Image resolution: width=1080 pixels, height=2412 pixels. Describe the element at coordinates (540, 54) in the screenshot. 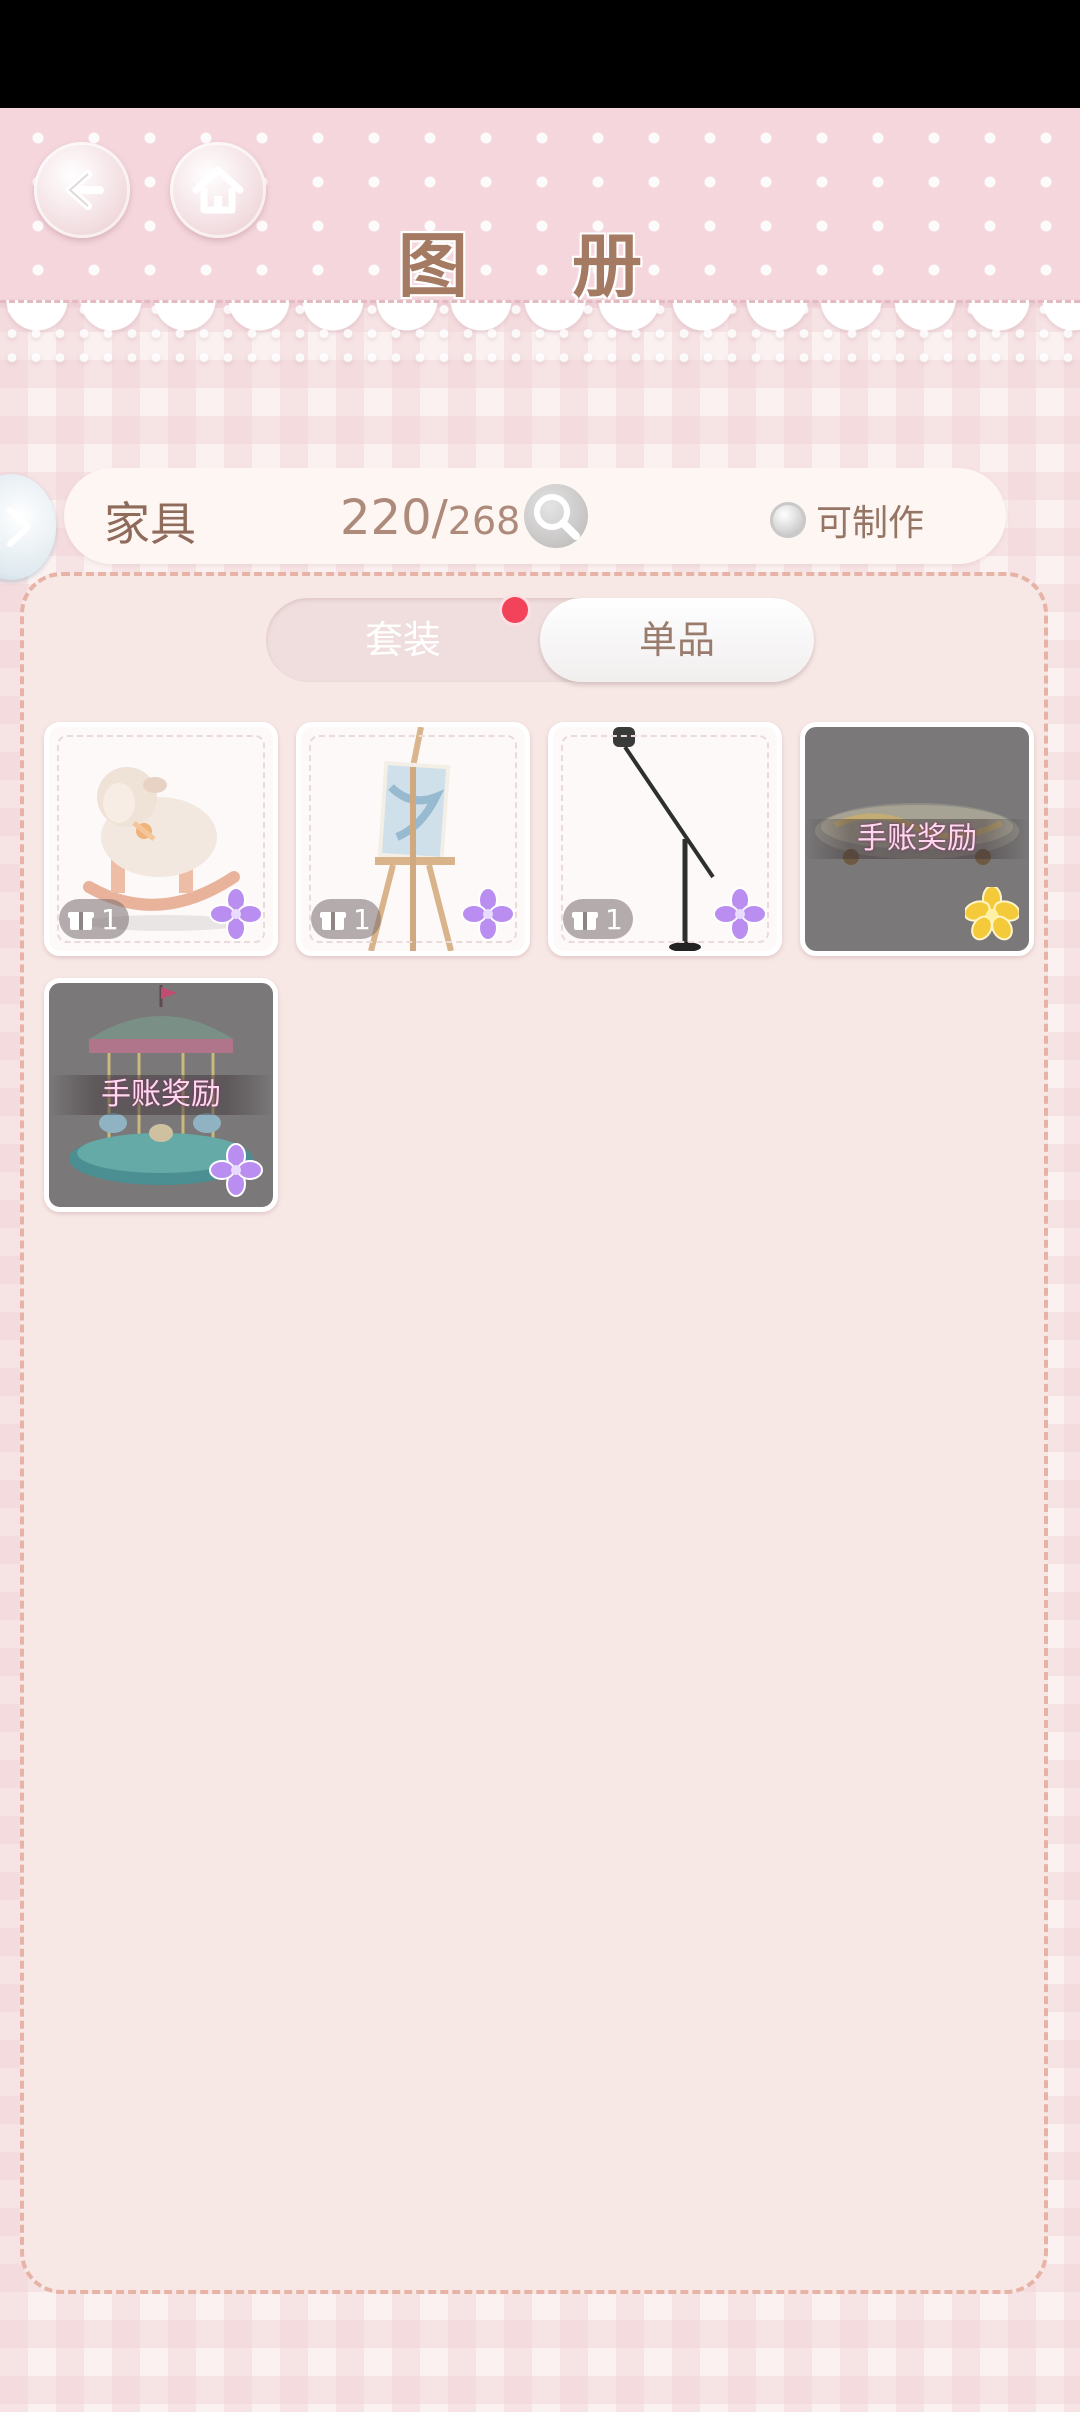

I see `status-bar` at that location.